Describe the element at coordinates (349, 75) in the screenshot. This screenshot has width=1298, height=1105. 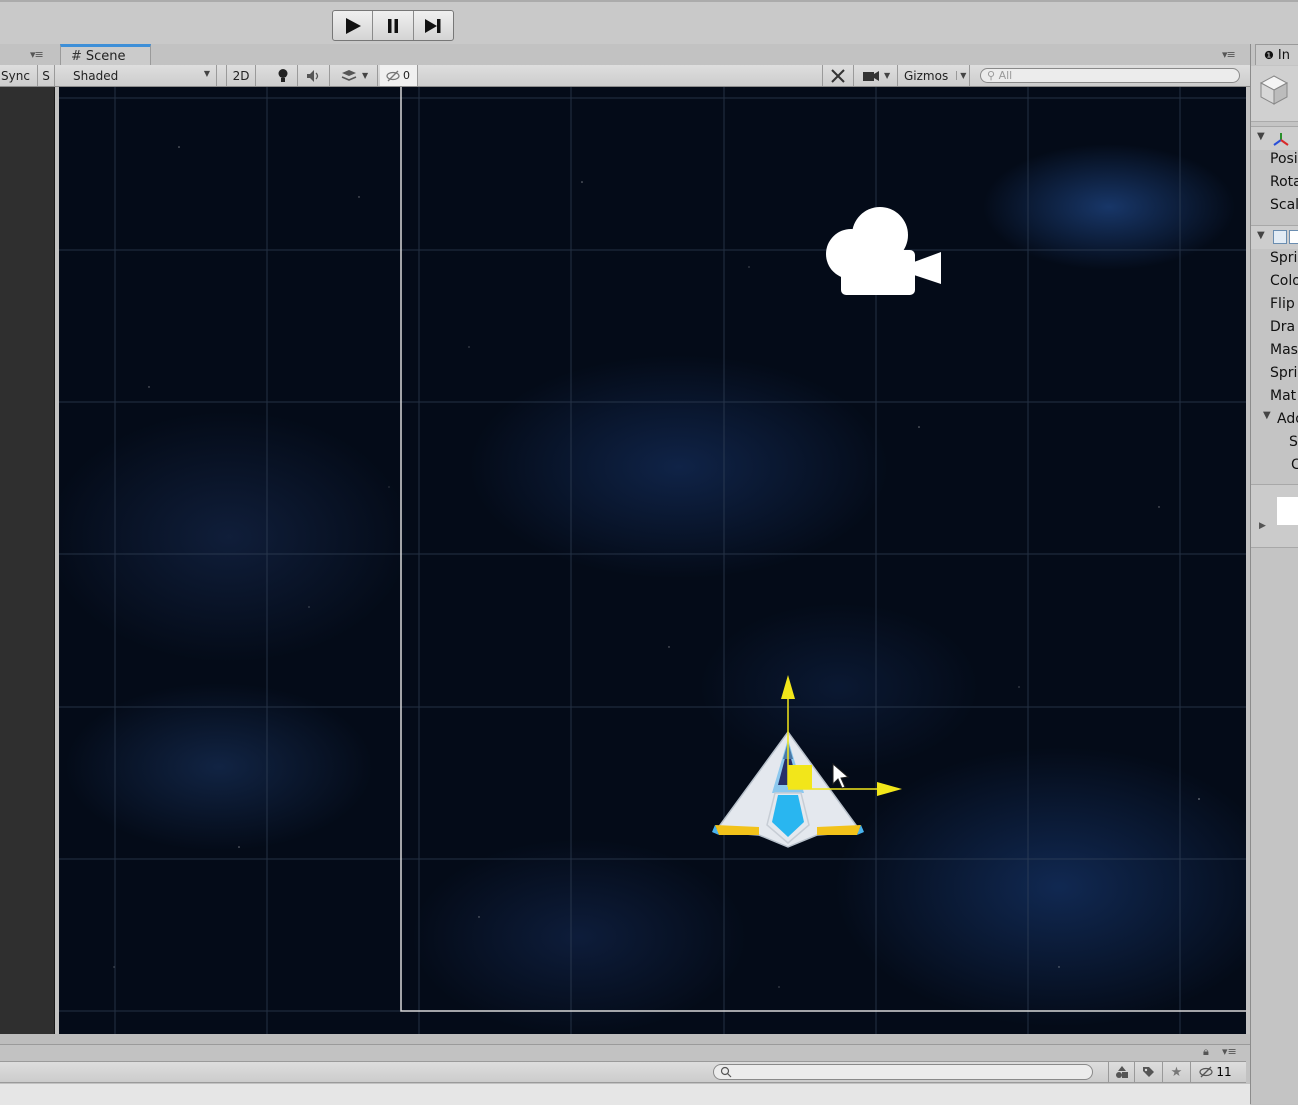
I see `effects-layers-icon` at that location.